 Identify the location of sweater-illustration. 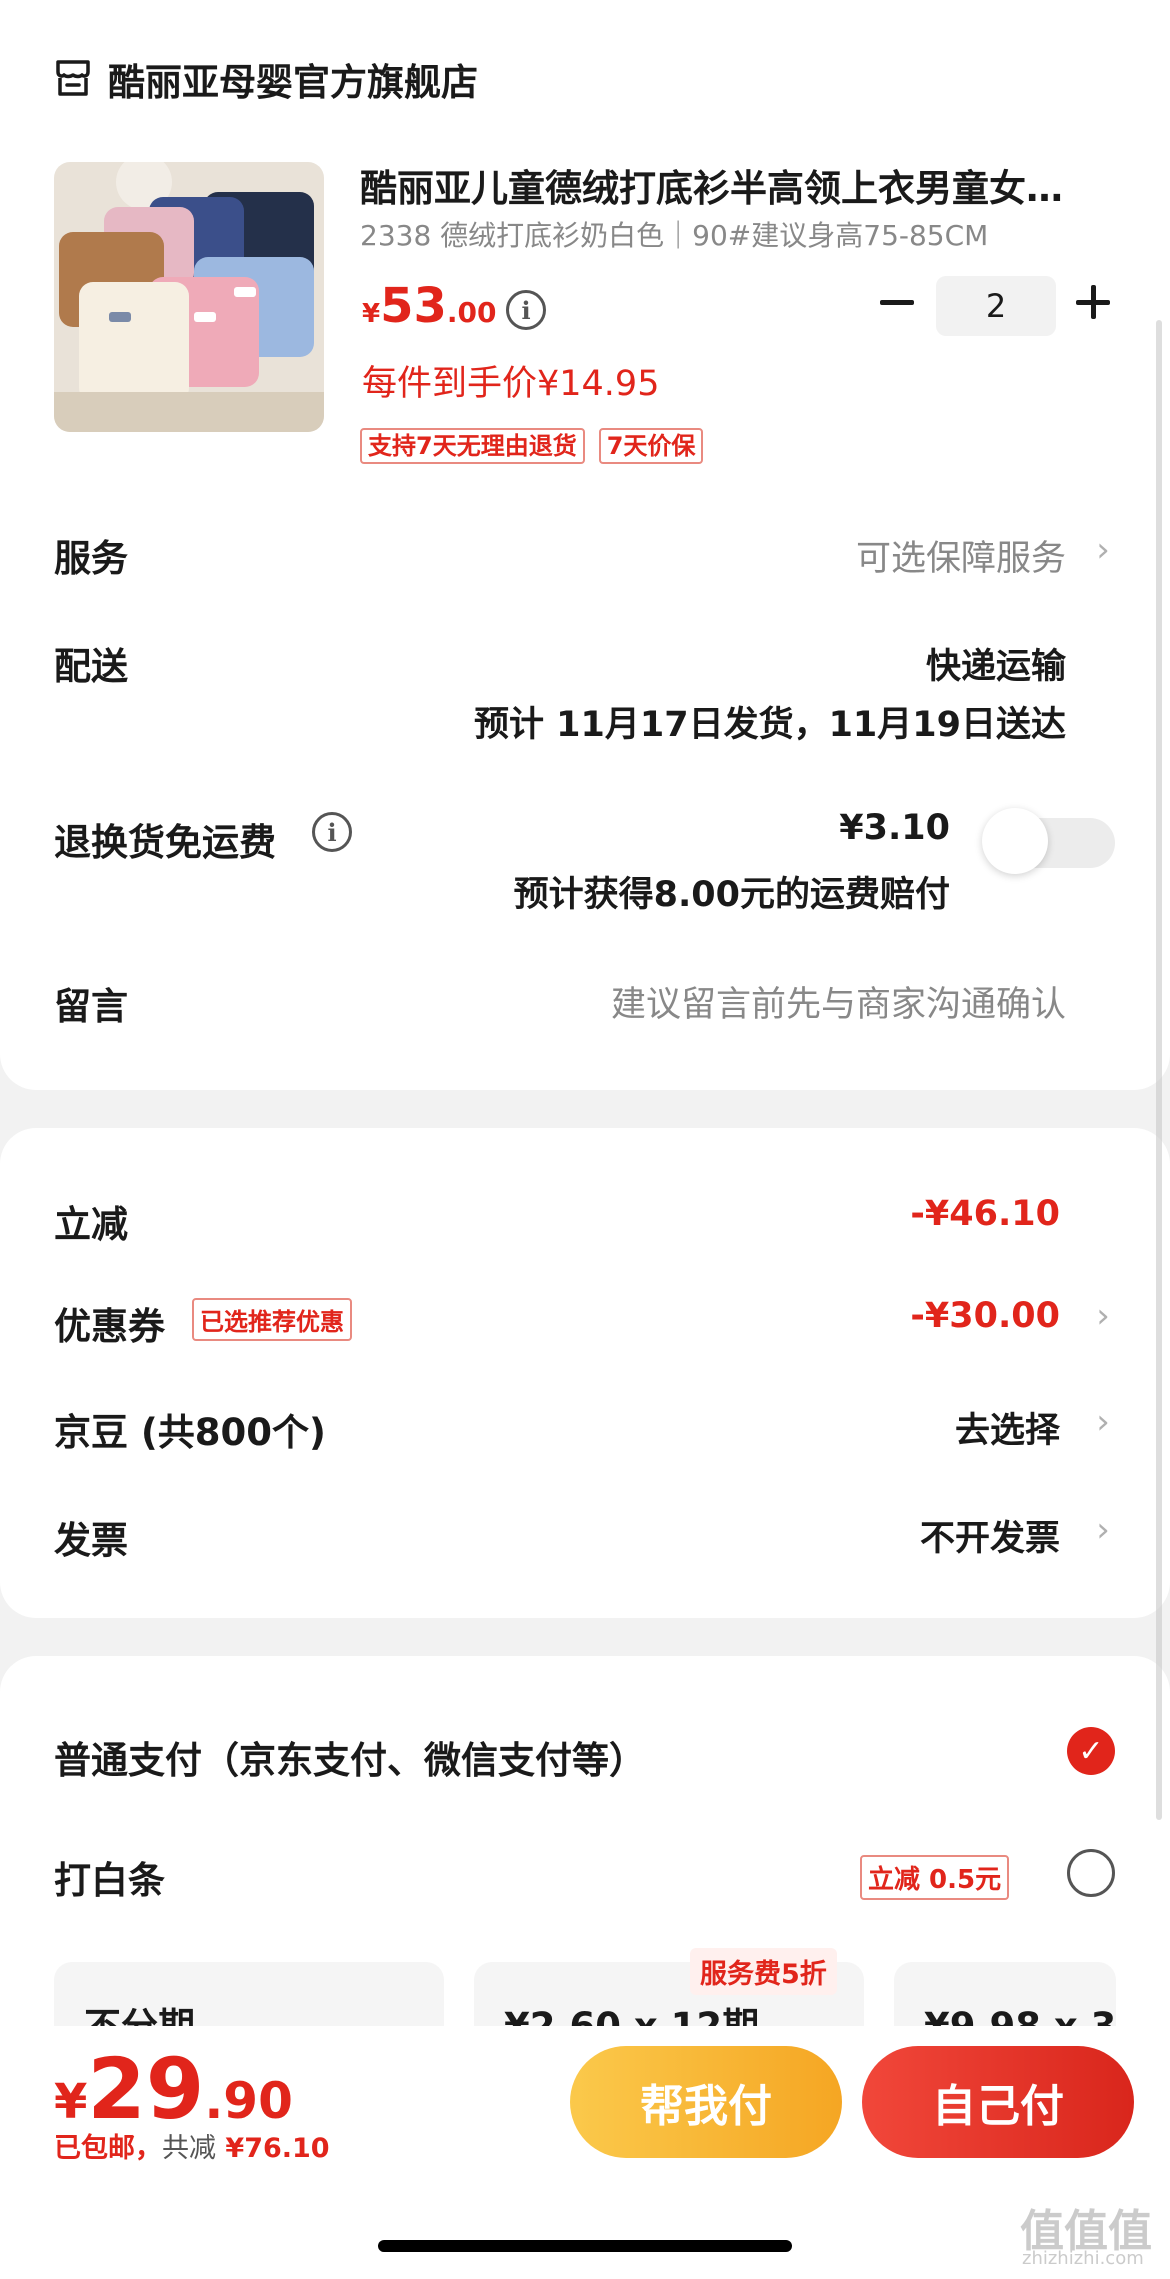
(189, 297).